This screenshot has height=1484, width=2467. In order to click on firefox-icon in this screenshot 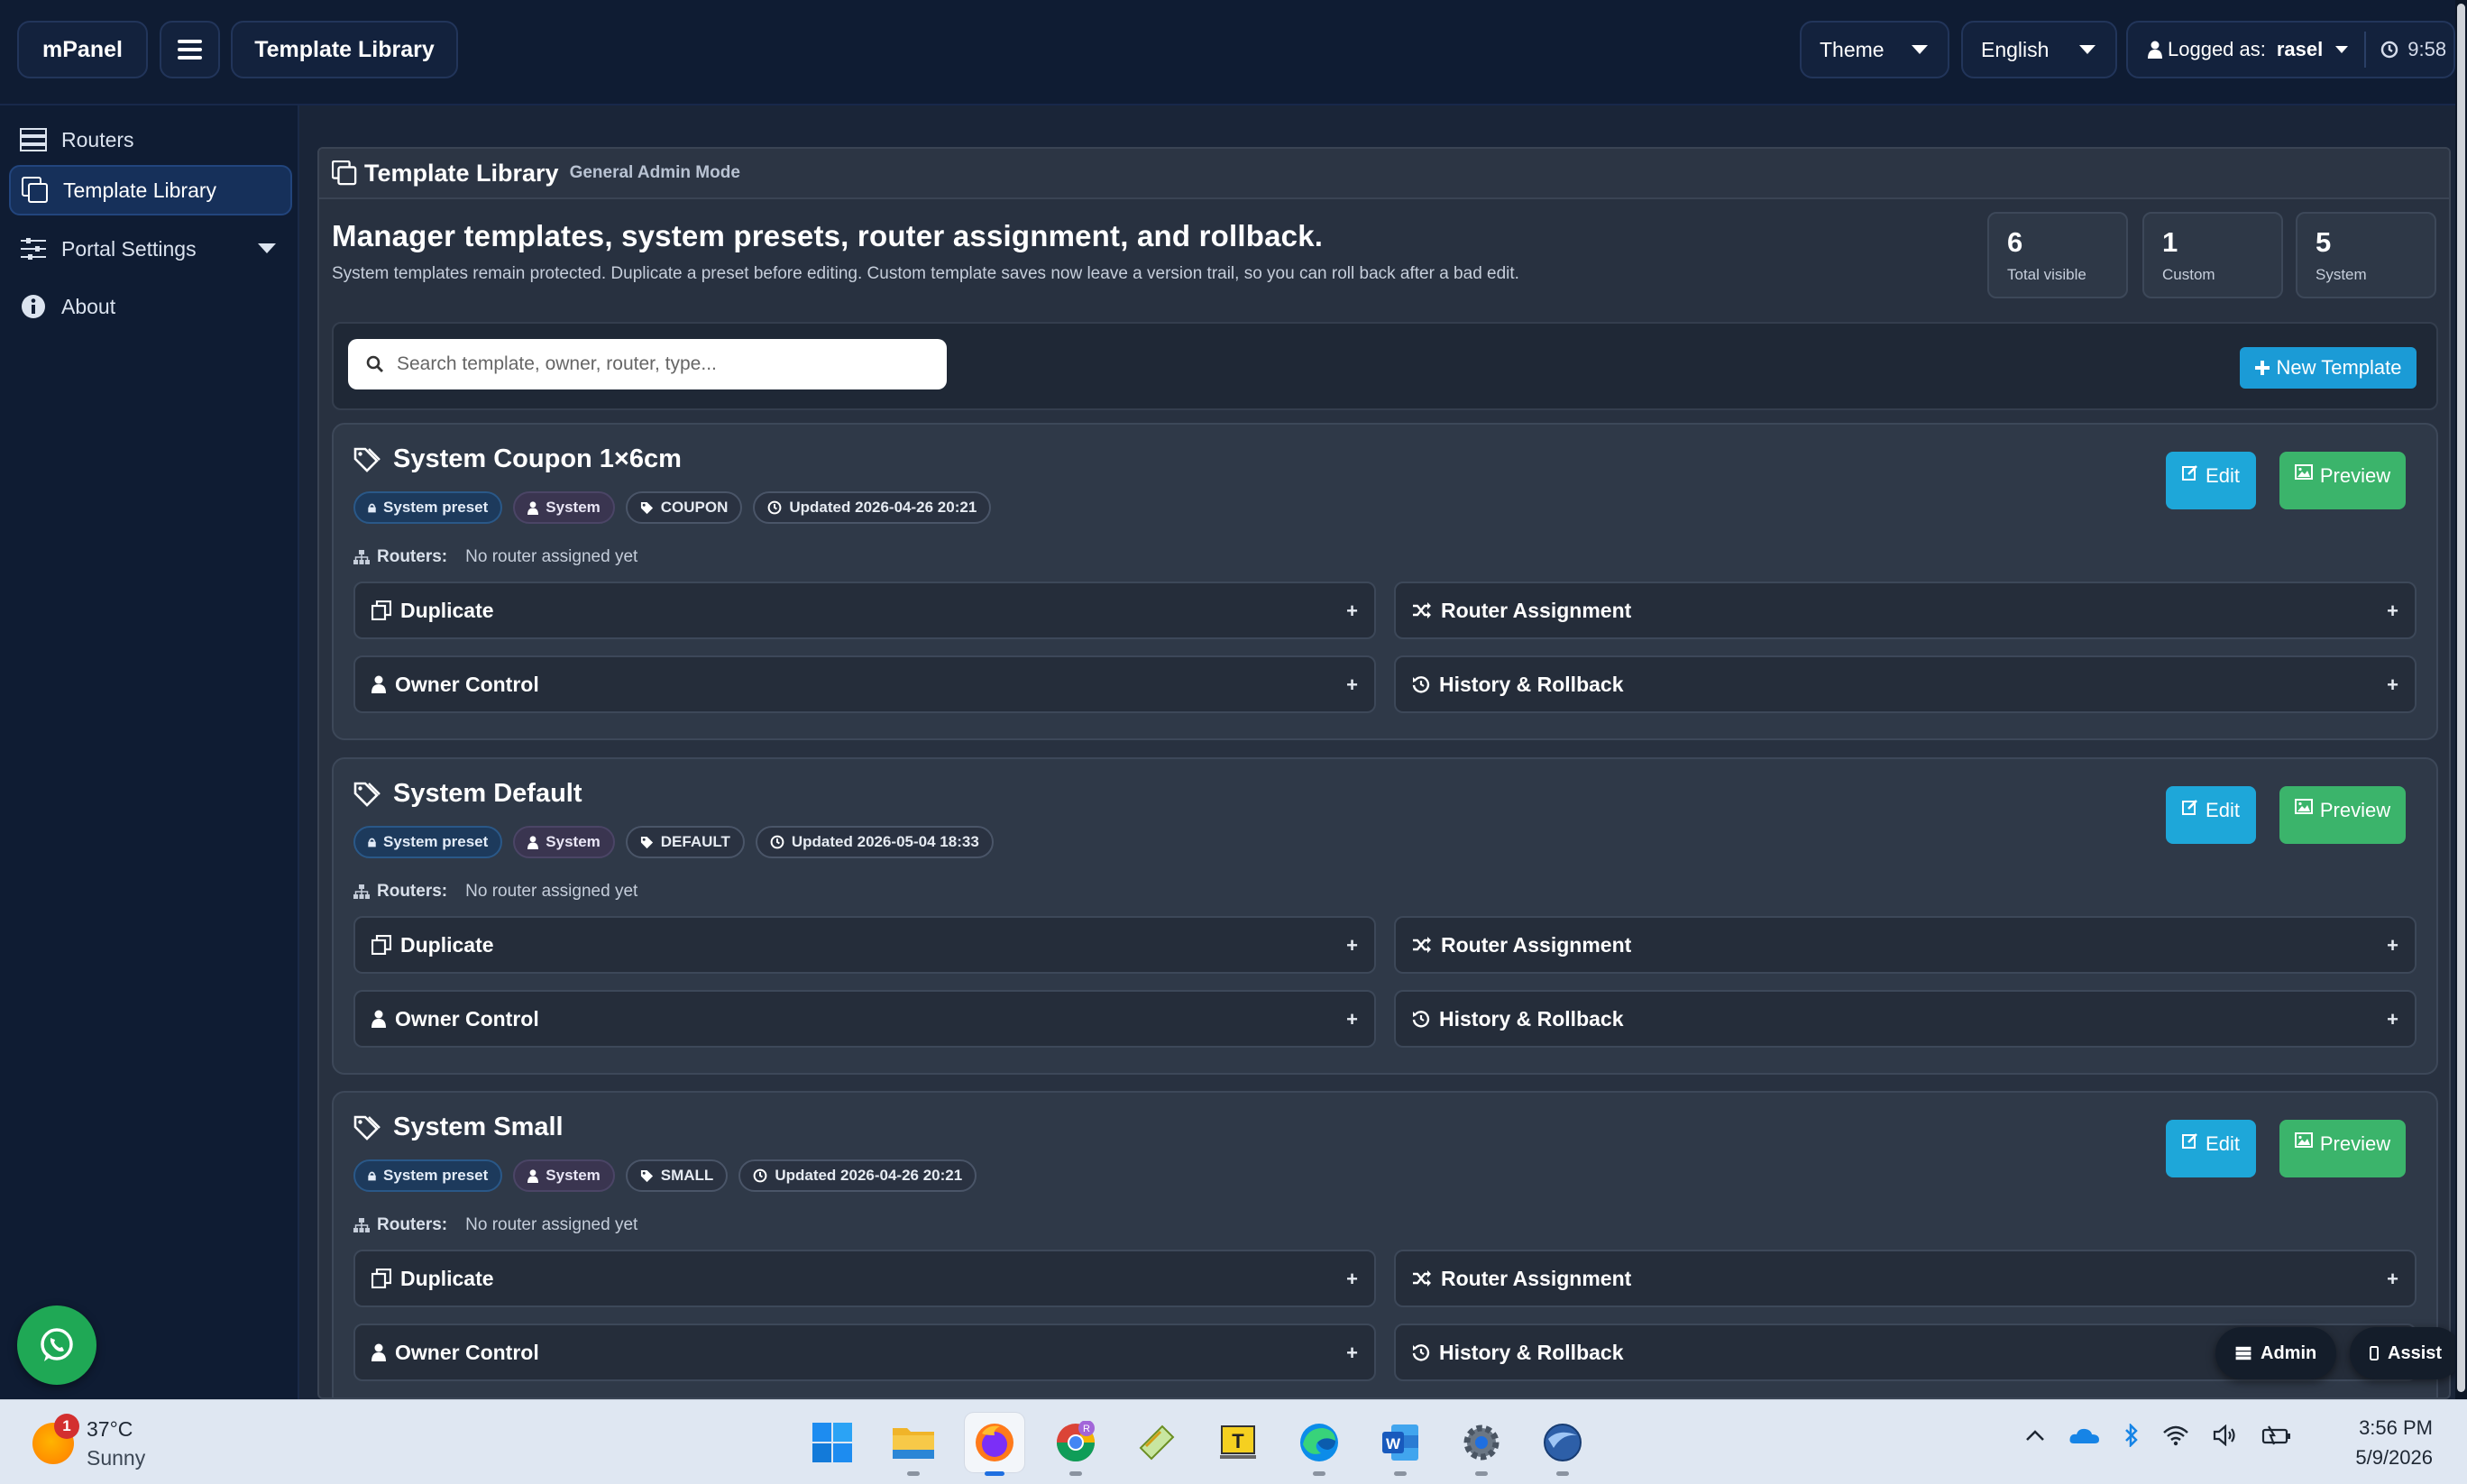, I will do `click(994, 1444)`.